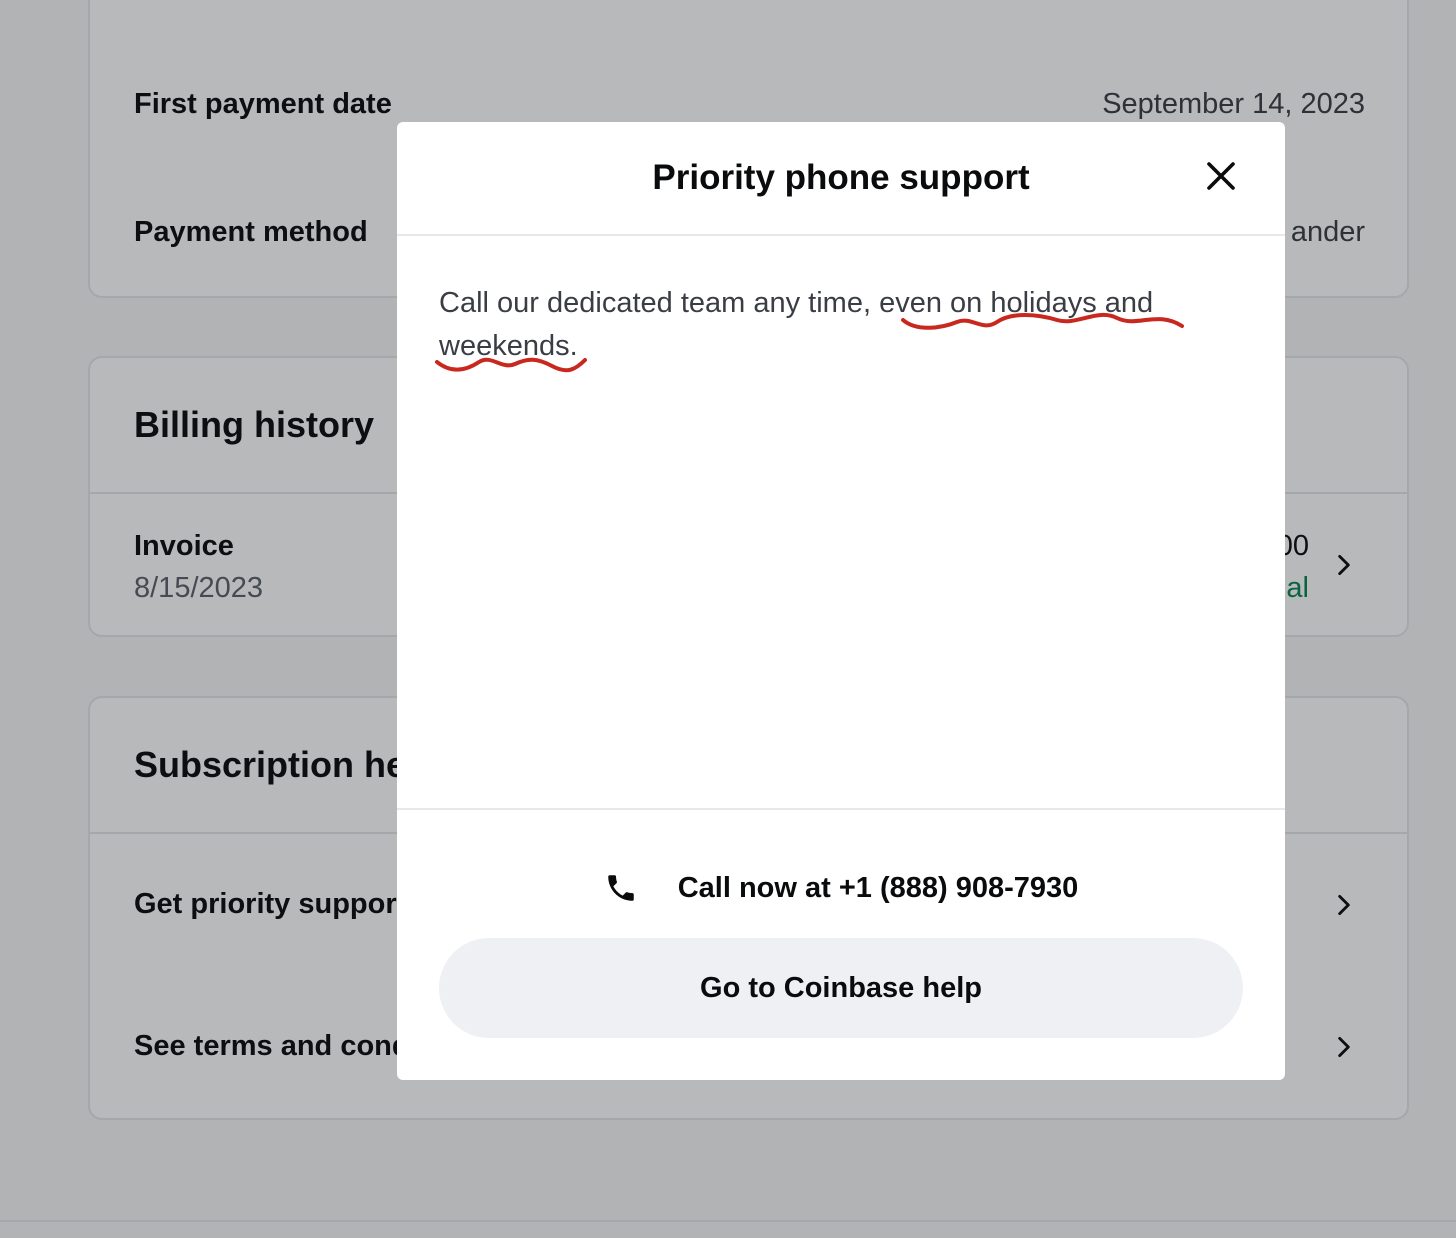 The width and height of the screenshot is (1456, 1238). I want to click on description-highlight-2: weekends., so click(508, 346).